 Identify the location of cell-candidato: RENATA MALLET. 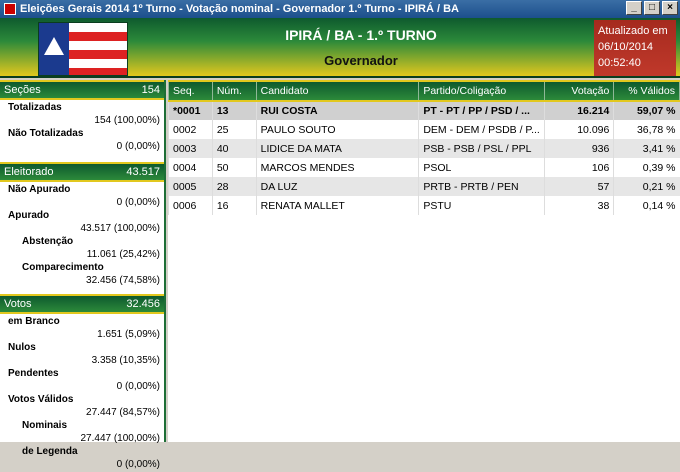
(337, 205).